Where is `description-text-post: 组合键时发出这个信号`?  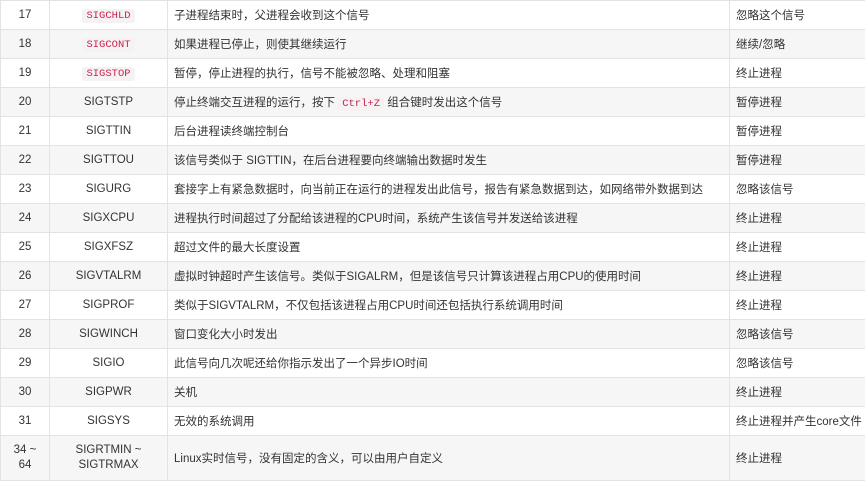 description-text-post: 组合键时发出这个信号 is located at coordinates (443, 103).